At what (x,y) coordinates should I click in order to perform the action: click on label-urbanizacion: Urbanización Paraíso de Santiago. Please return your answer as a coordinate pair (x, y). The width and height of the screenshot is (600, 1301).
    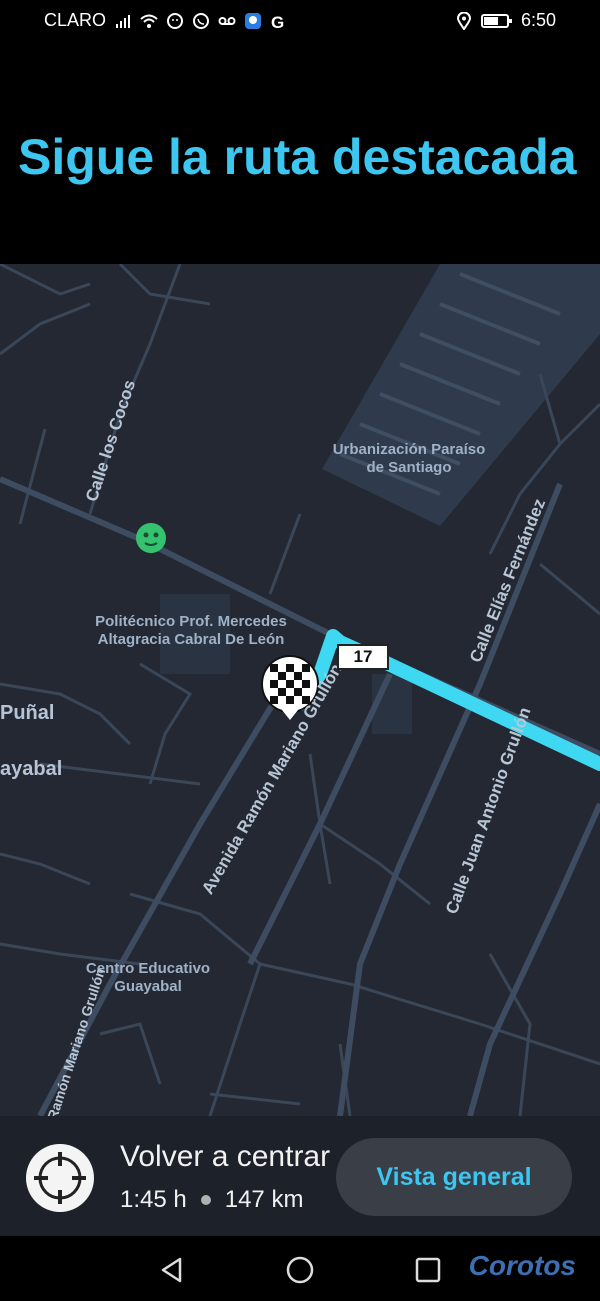
    Looking at the image, I should click on (409, 458).